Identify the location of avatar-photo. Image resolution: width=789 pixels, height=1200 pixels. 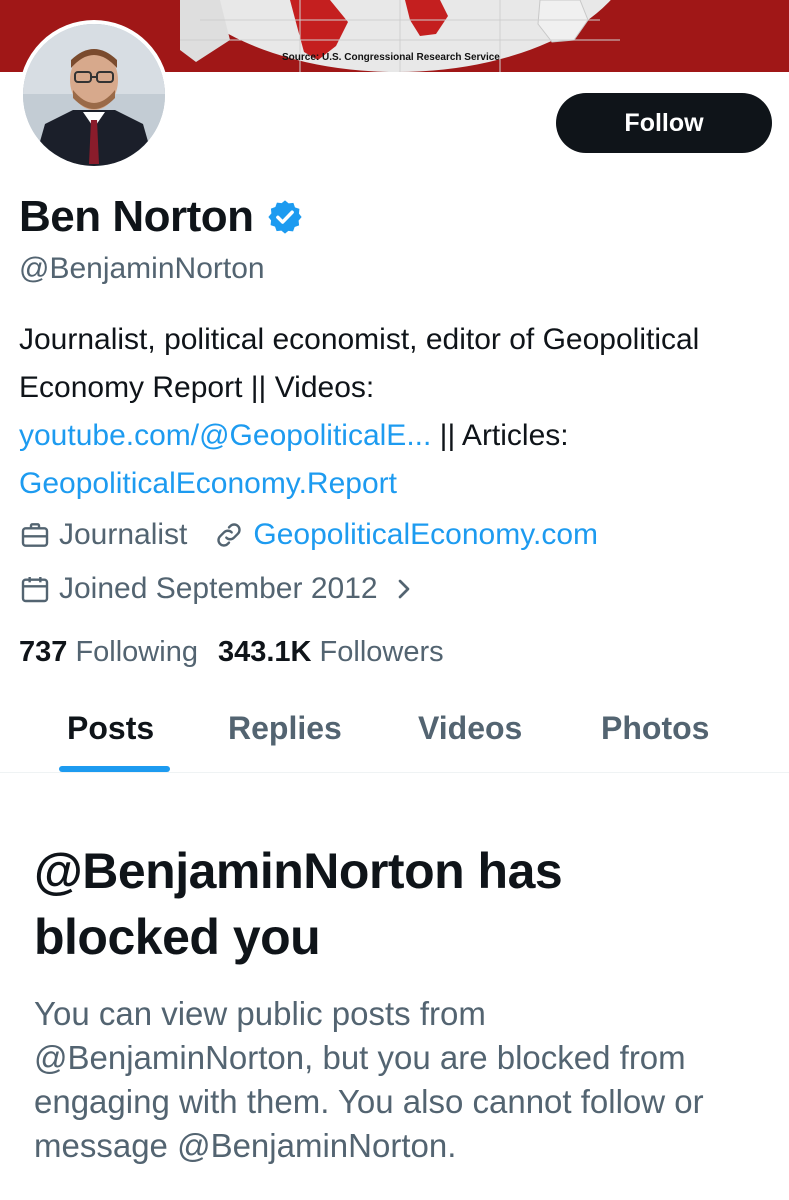
(94, 95).